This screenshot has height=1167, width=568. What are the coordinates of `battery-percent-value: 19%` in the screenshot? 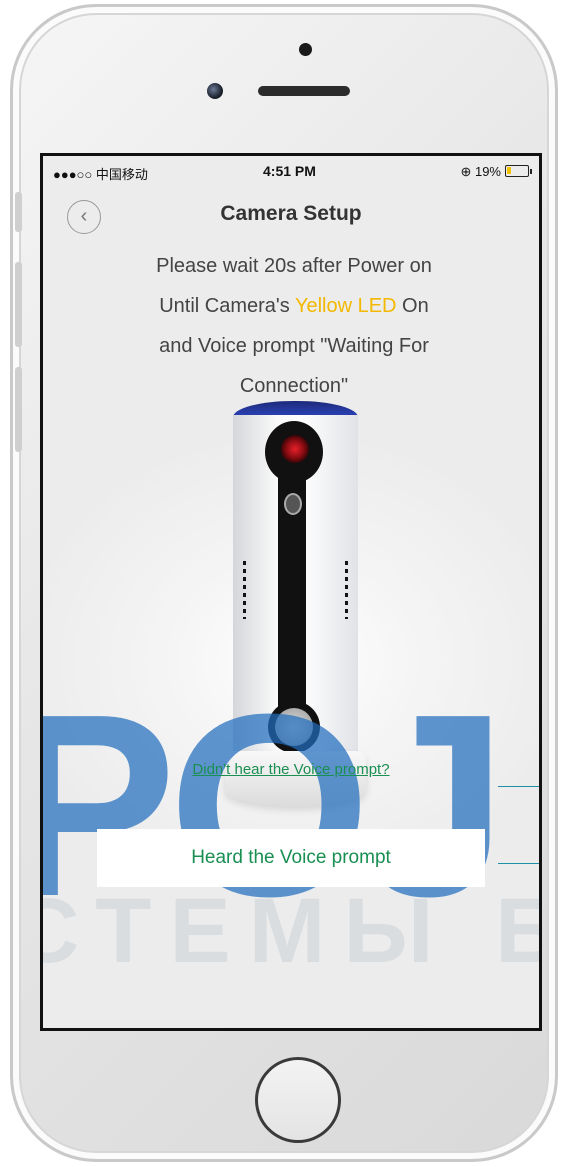 It's located at (487, 171).